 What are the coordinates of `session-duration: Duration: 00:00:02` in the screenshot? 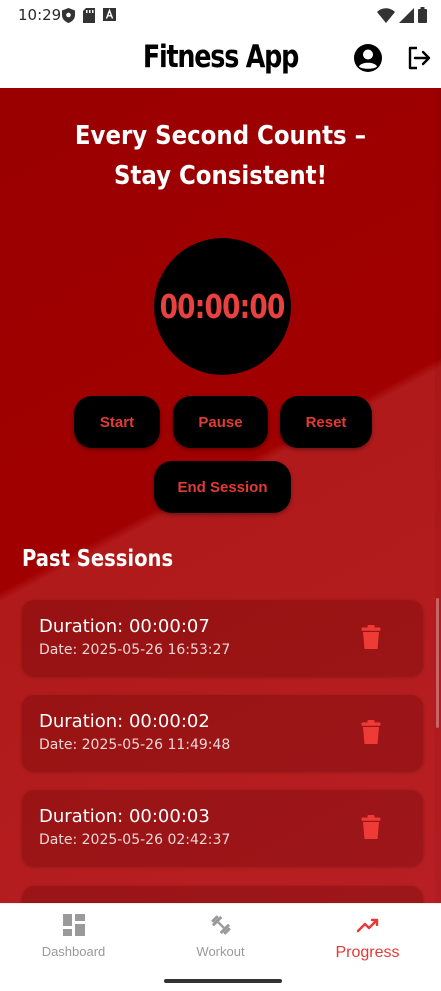 It's located at (124, 721).